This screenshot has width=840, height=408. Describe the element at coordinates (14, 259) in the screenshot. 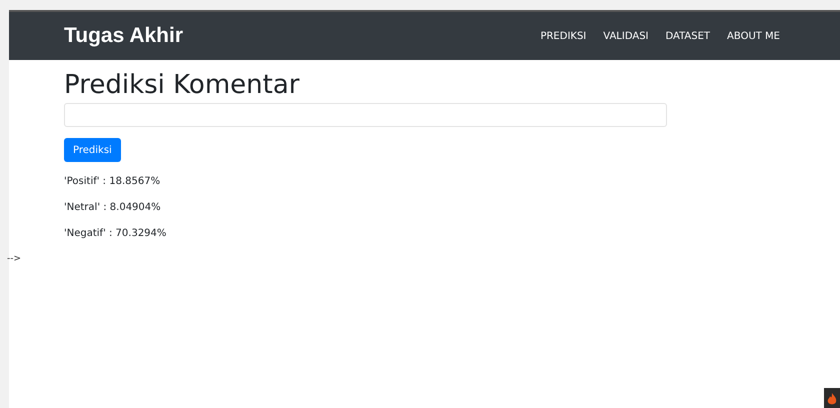

I see `stray-text: -->` at that location.